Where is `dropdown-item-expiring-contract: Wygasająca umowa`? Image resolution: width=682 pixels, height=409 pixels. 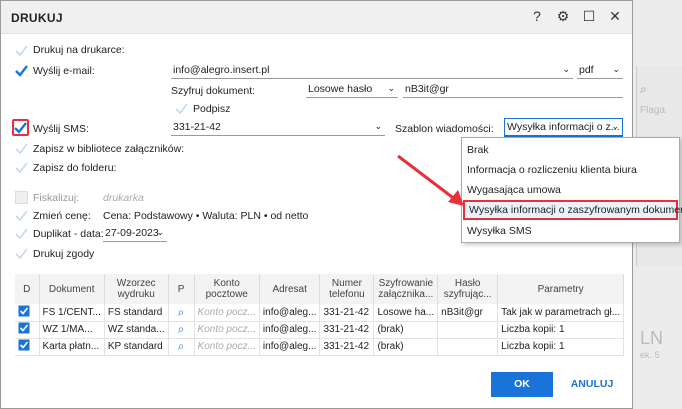 dropdown-item-expiring-contract: Wygasająca umowa is located at coordinates (570, 190).